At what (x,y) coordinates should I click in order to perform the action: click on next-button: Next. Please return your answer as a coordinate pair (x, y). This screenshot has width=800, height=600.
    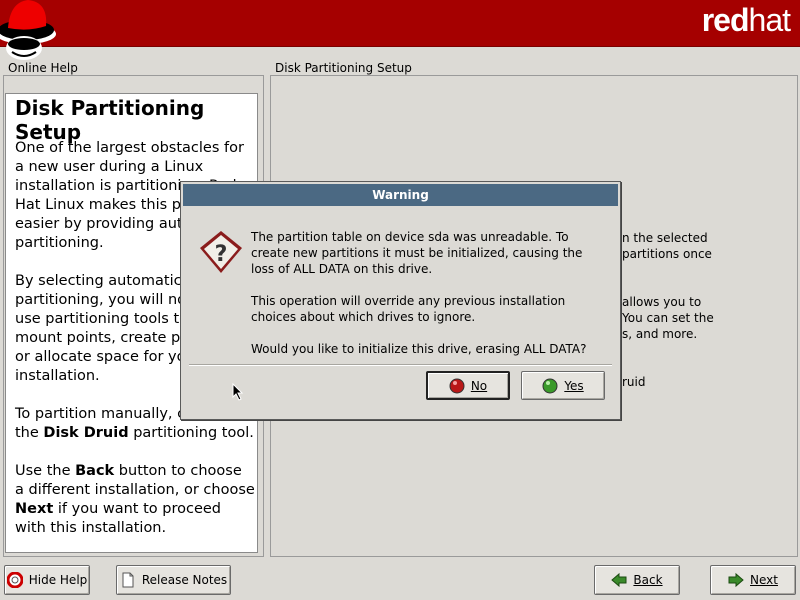
    Looking at the image, I should click on (753, 580).